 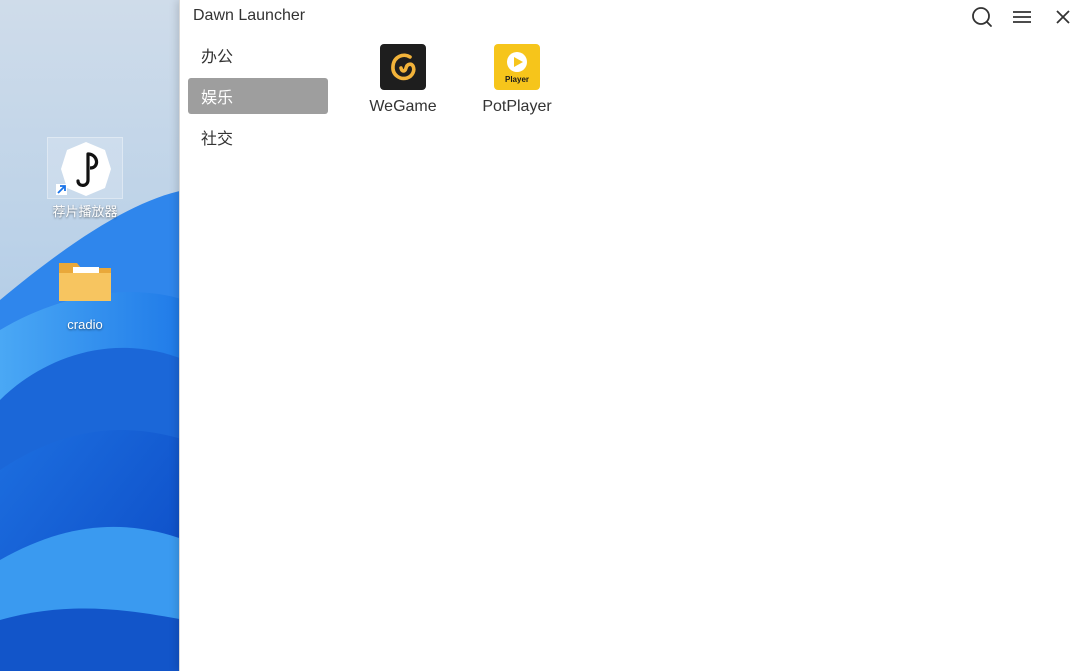 I want to click on svg-text: Player, so click(x=517, y=79).